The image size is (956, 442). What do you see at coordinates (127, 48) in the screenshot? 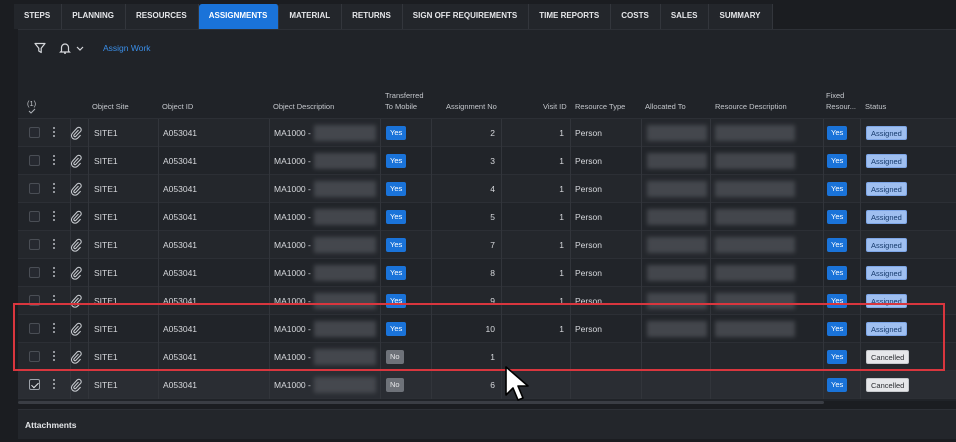
I see `assign-work-link: Assign Work` at bounding box center [127, 48].